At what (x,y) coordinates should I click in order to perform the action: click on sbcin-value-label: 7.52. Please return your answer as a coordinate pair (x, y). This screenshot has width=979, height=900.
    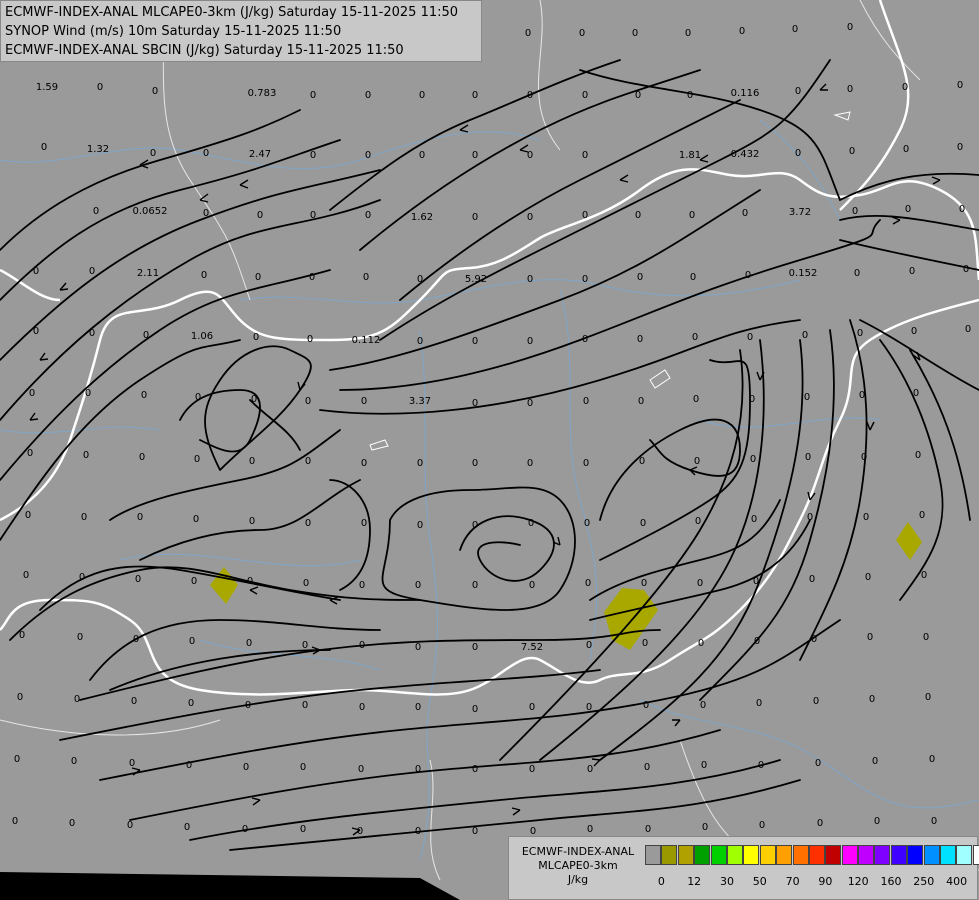
    Looking at the image, I should click on (532, 647).